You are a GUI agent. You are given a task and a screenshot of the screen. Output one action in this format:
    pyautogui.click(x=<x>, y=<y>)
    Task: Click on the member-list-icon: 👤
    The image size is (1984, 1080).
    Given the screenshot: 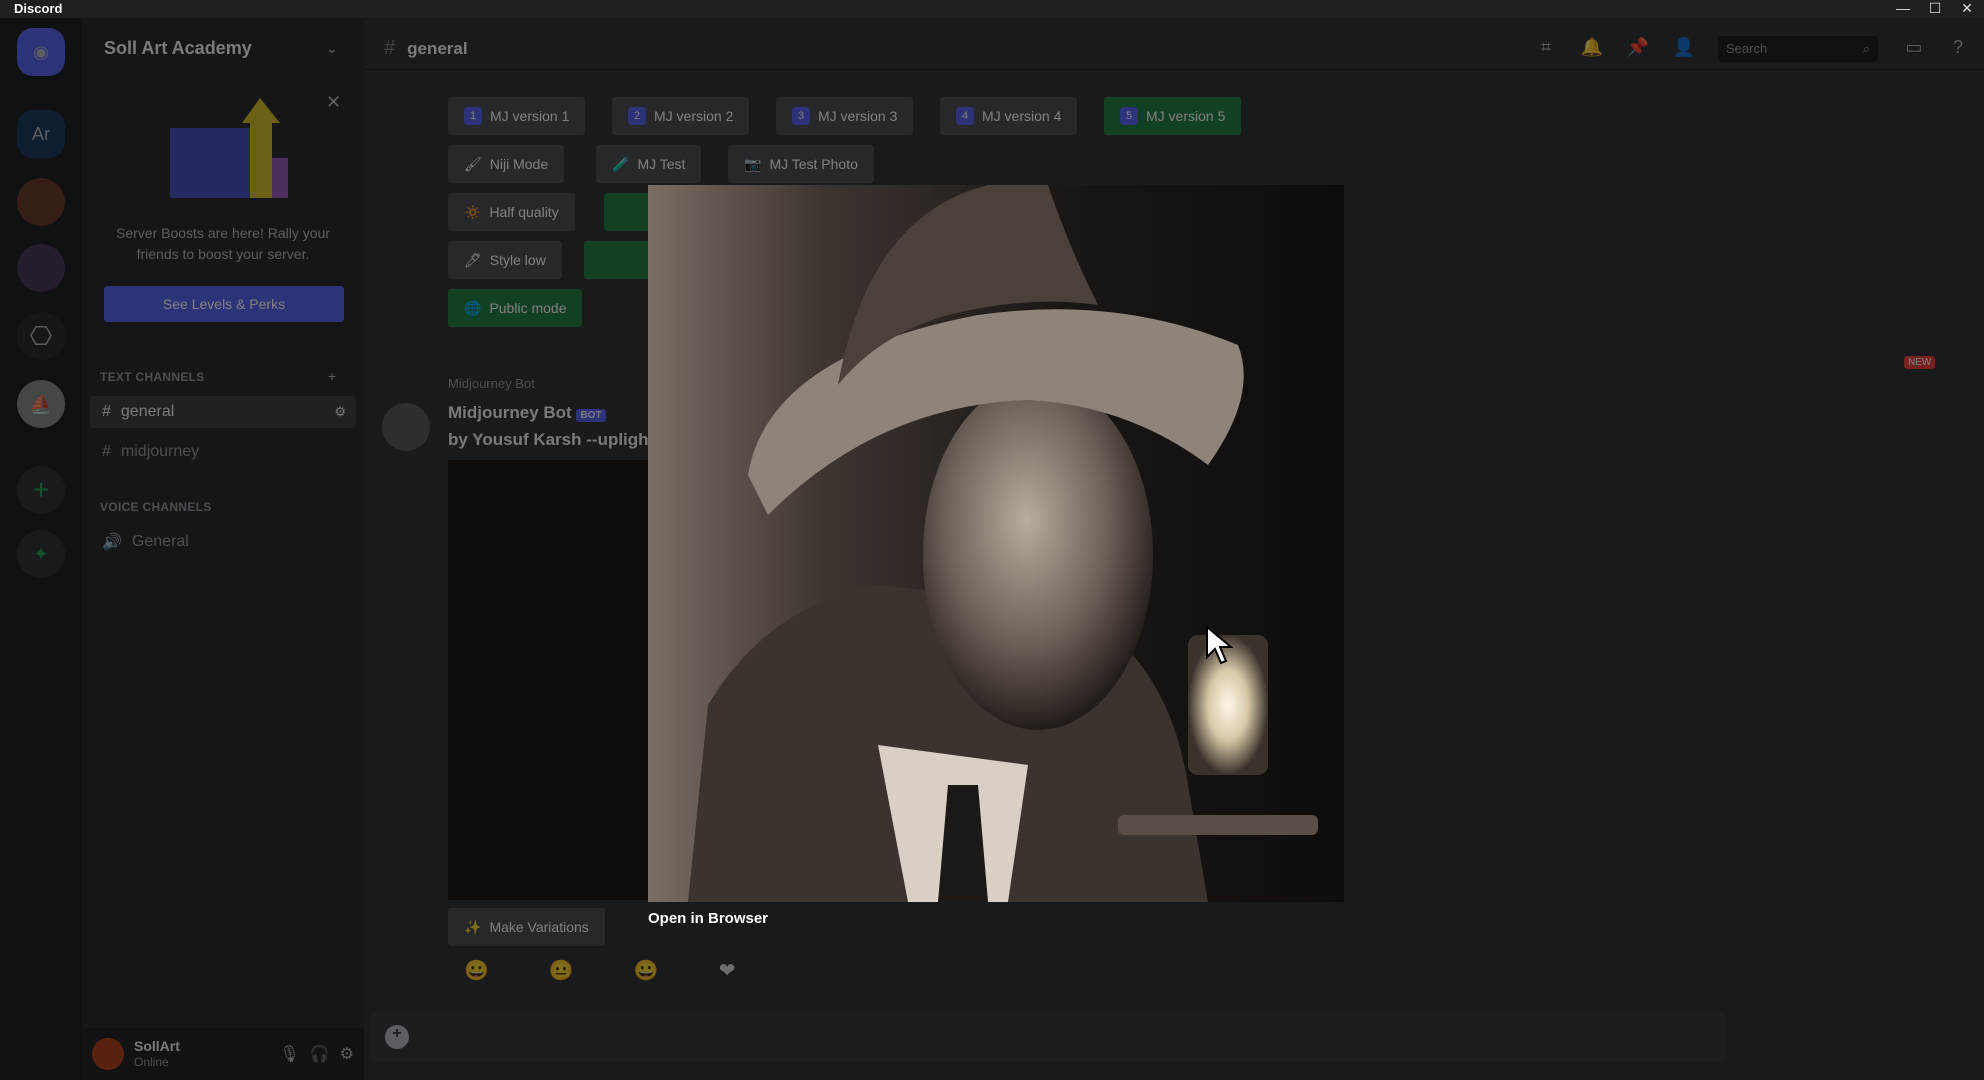 What is the action you would take?
    pyautogui.click(x=1684, y=49)
    